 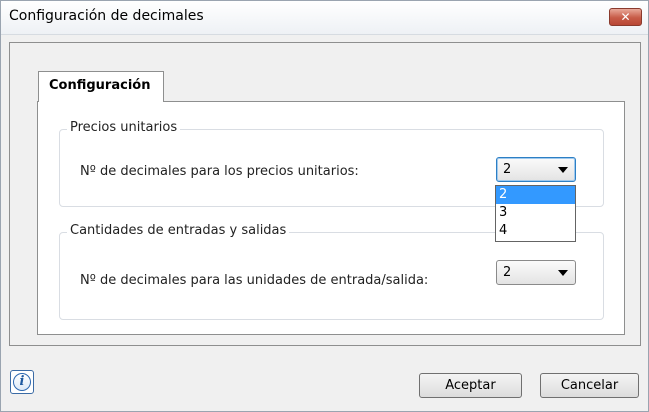 I want to click on title-bar: Configuración de decimales ✕, so click(x=324, y=18).